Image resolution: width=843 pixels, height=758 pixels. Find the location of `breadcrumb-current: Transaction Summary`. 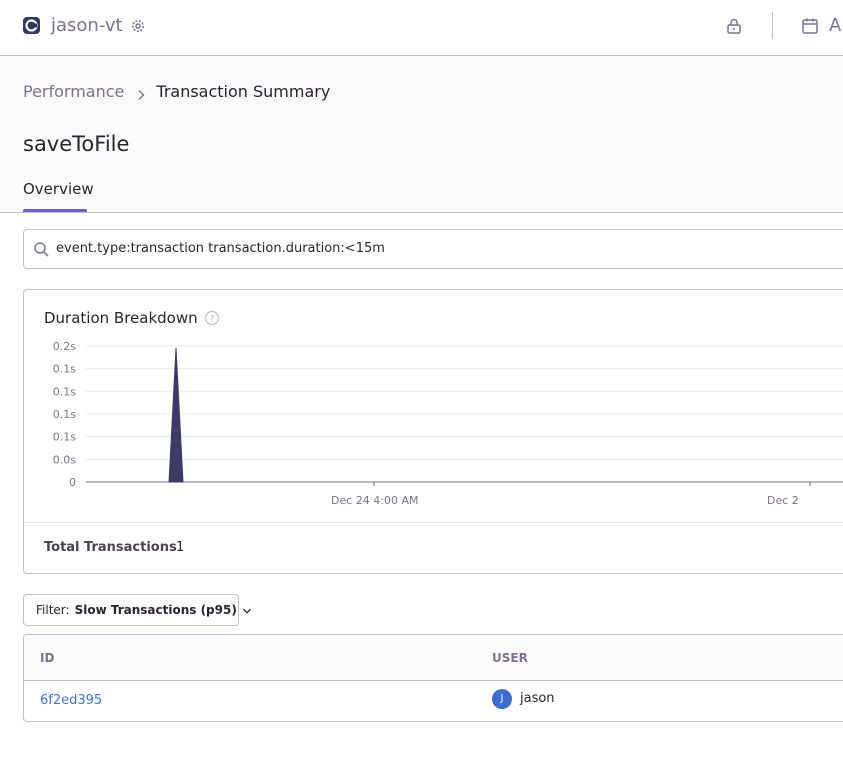

breadcrumb-current: Transaction Summary is located at coordinates (243, 91).